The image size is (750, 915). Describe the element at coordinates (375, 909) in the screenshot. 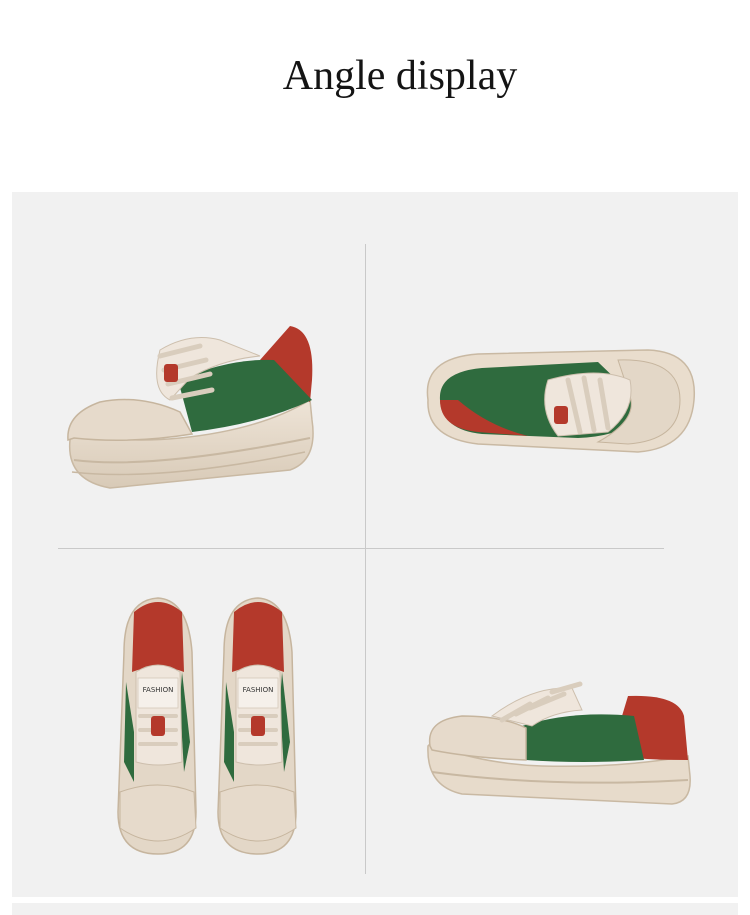

I see `bottom-panel-strip` at that location.